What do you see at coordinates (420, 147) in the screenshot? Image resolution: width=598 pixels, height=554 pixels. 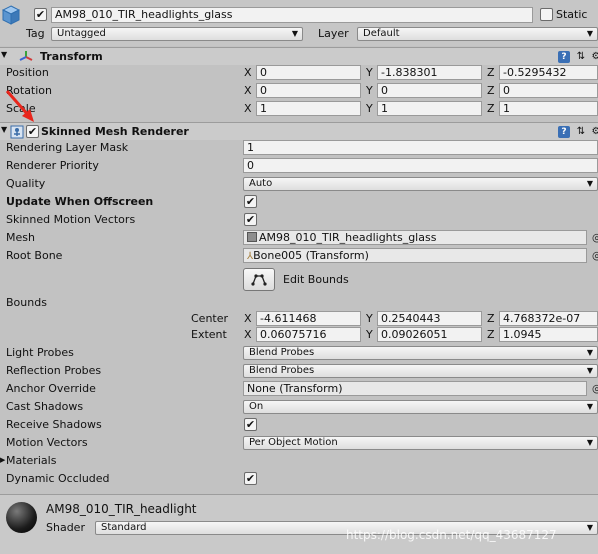 I see `rendering-layer-mask-field: 1` at bounding box center [420, 147].